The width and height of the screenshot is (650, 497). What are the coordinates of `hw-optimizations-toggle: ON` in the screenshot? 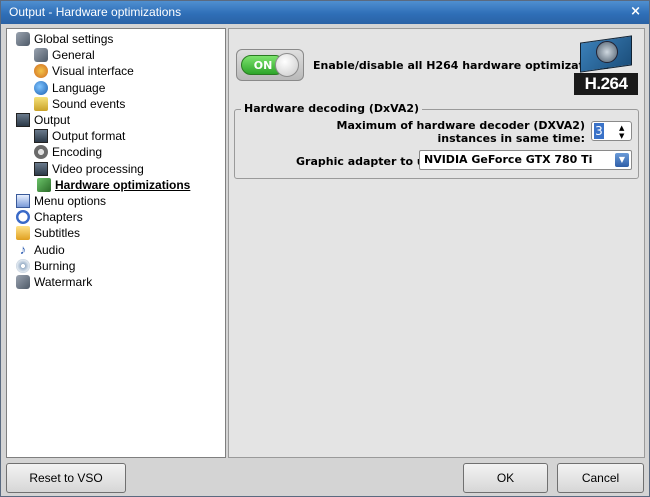 It's located at (270, 65).